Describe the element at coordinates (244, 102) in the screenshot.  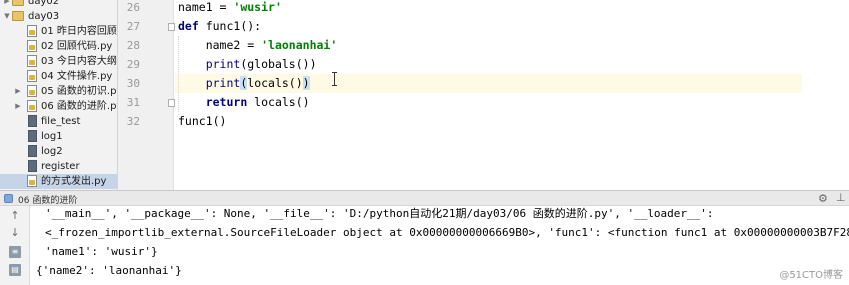
I see `code-line: return locals()` at that location.